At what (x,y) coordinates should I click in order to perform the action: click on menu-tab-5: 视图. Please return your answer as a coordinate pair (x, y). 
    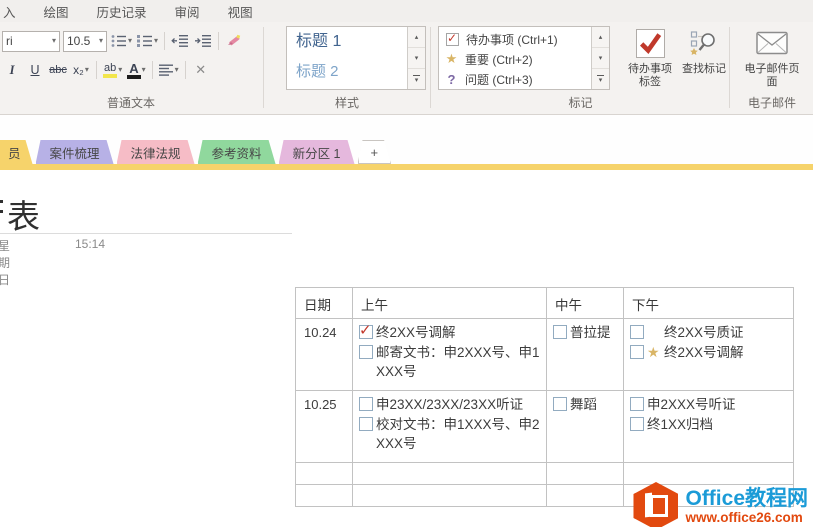
    Looking at the image, I should click on (240, 11).